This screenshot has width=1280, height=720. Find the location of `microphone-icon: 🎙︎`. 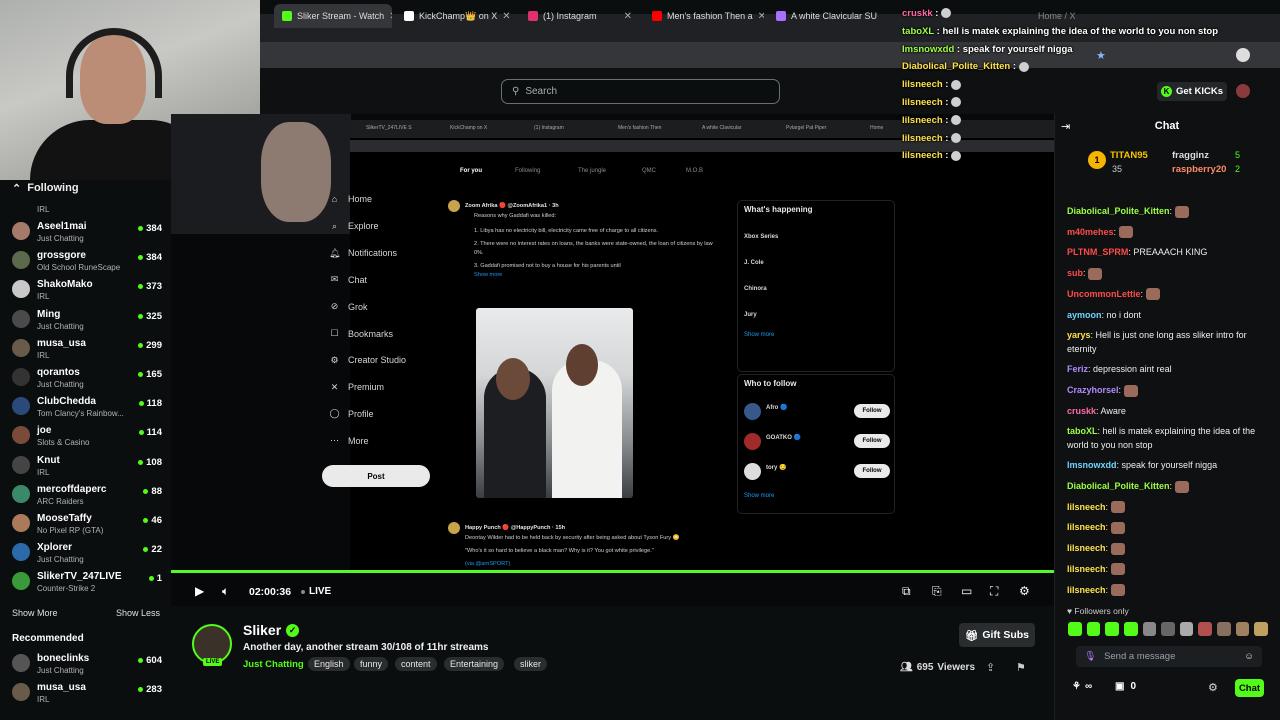

microphone-icon: 🎙︎ is located at coordinates (1090, 656).